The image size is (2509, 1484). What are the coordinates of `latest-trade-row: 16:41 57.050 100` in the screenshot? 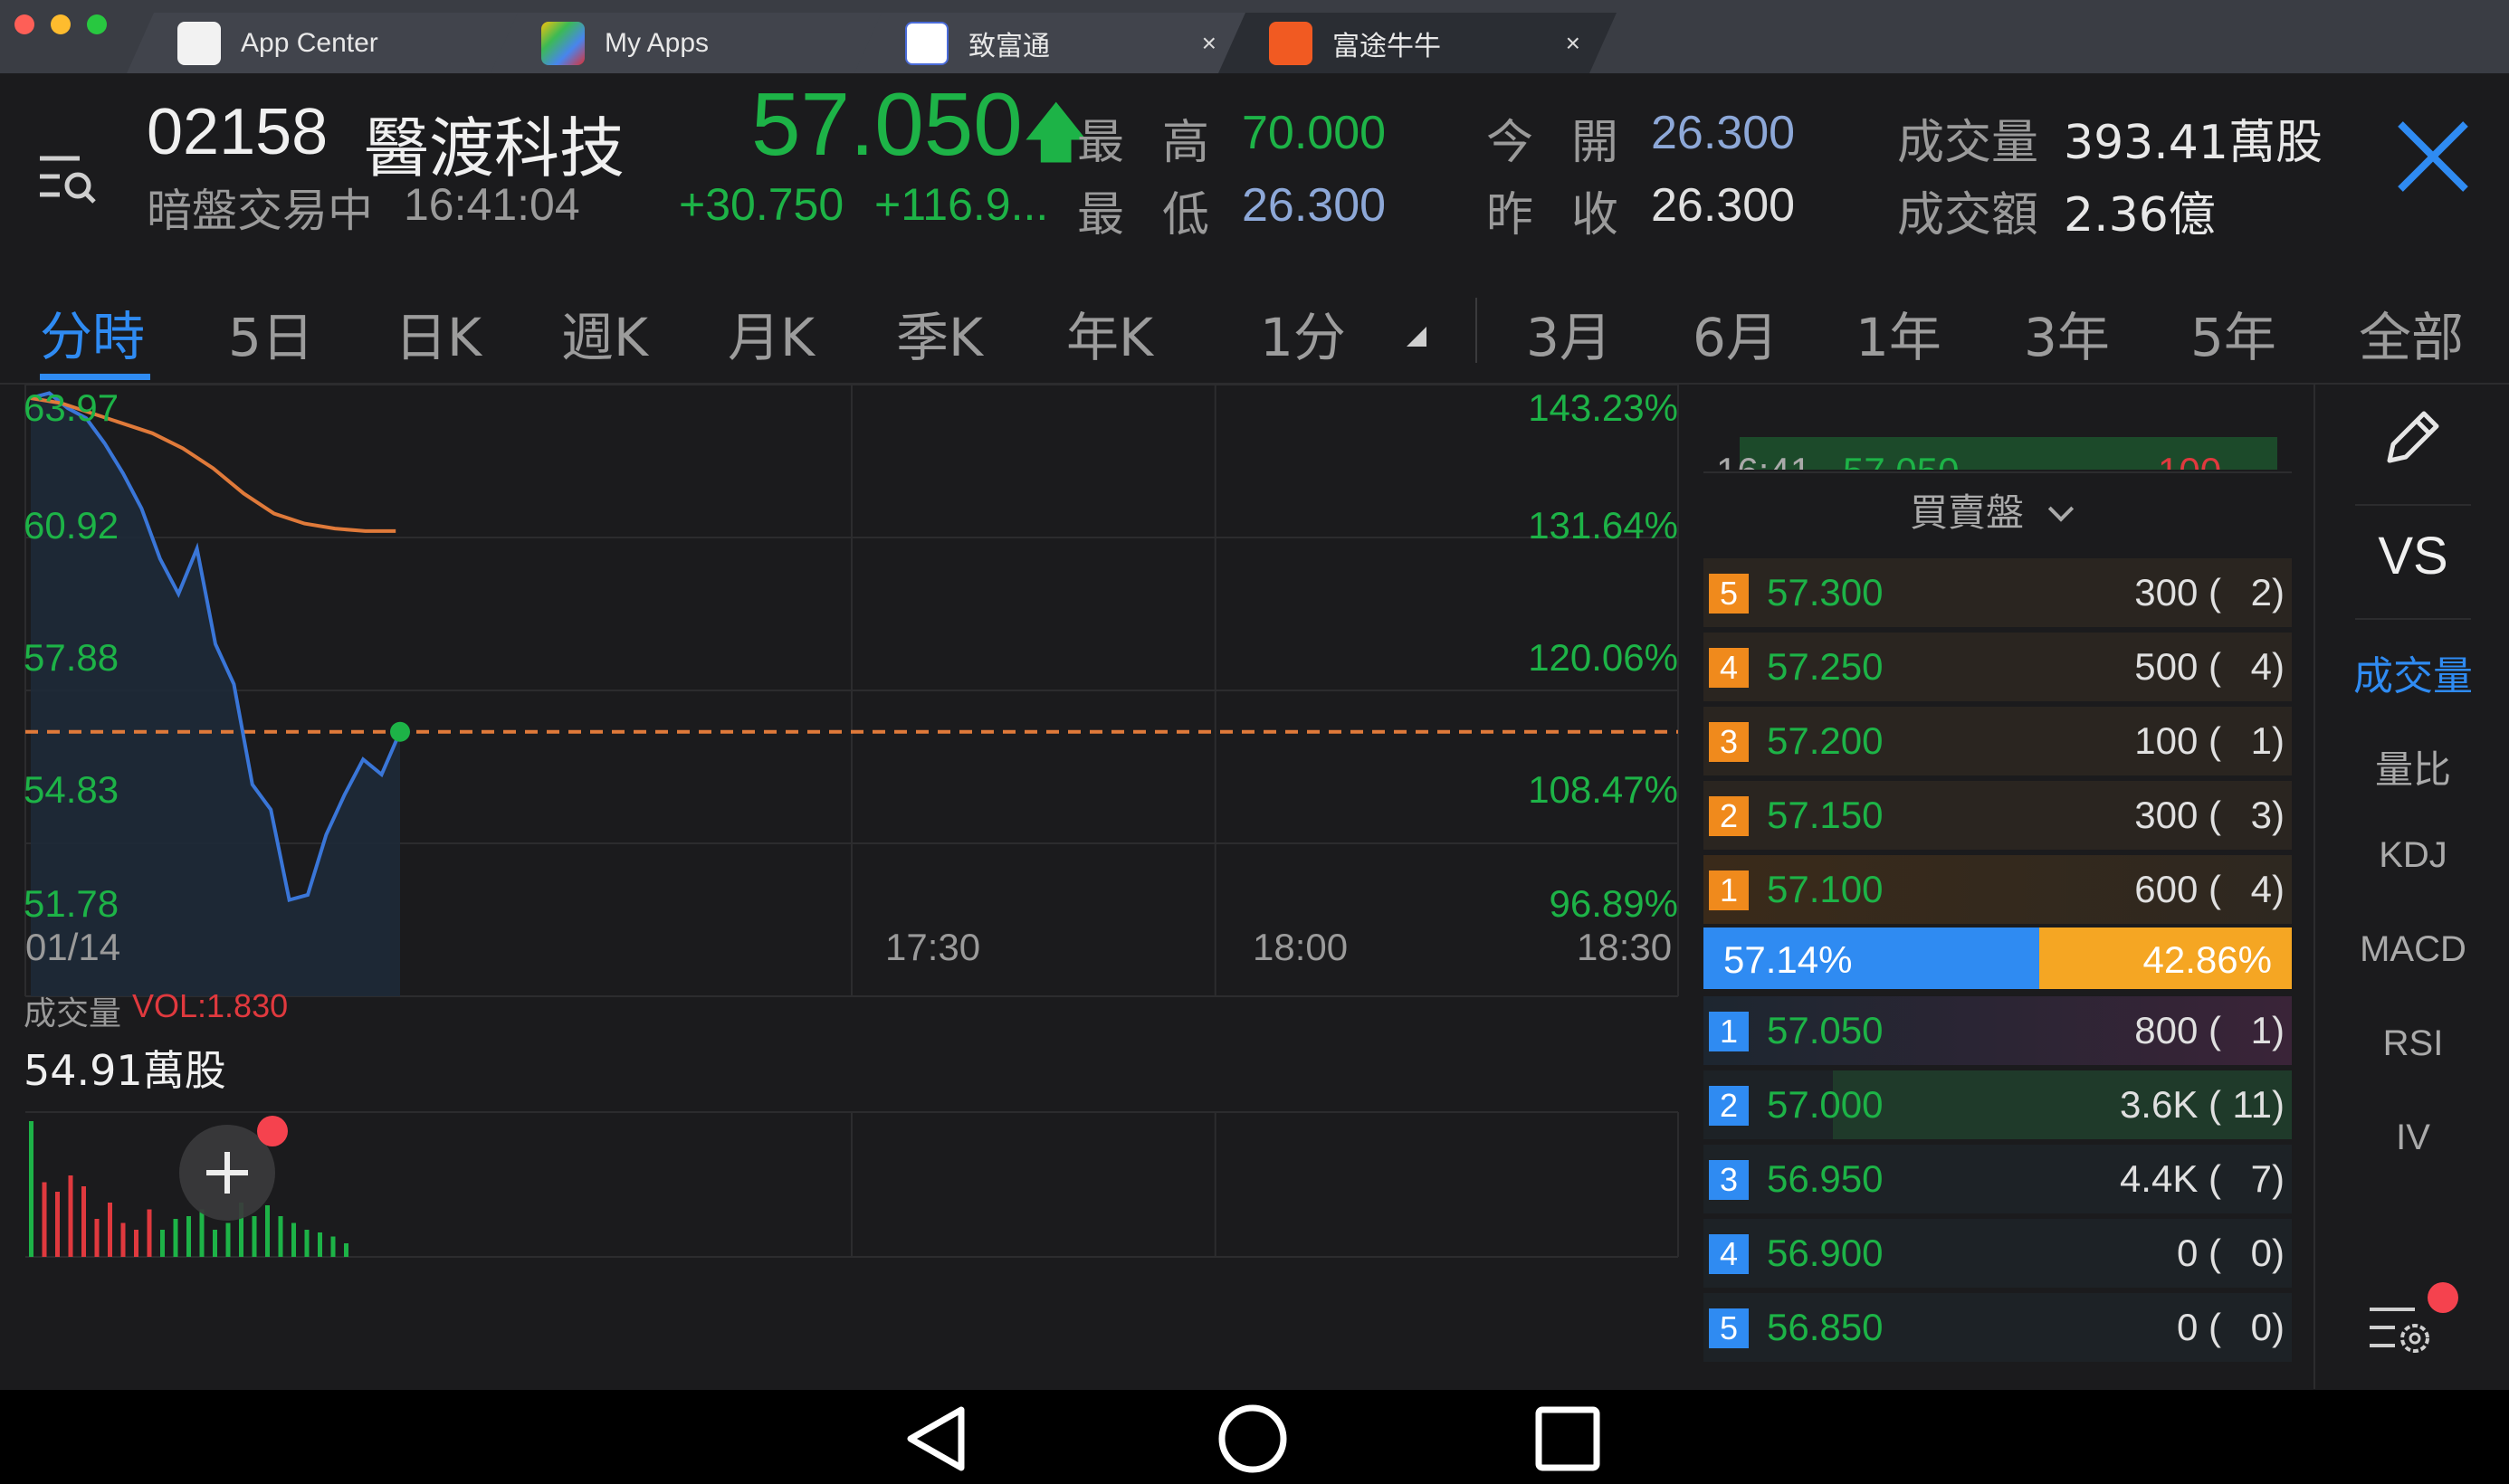 It's located at (1997, 453).